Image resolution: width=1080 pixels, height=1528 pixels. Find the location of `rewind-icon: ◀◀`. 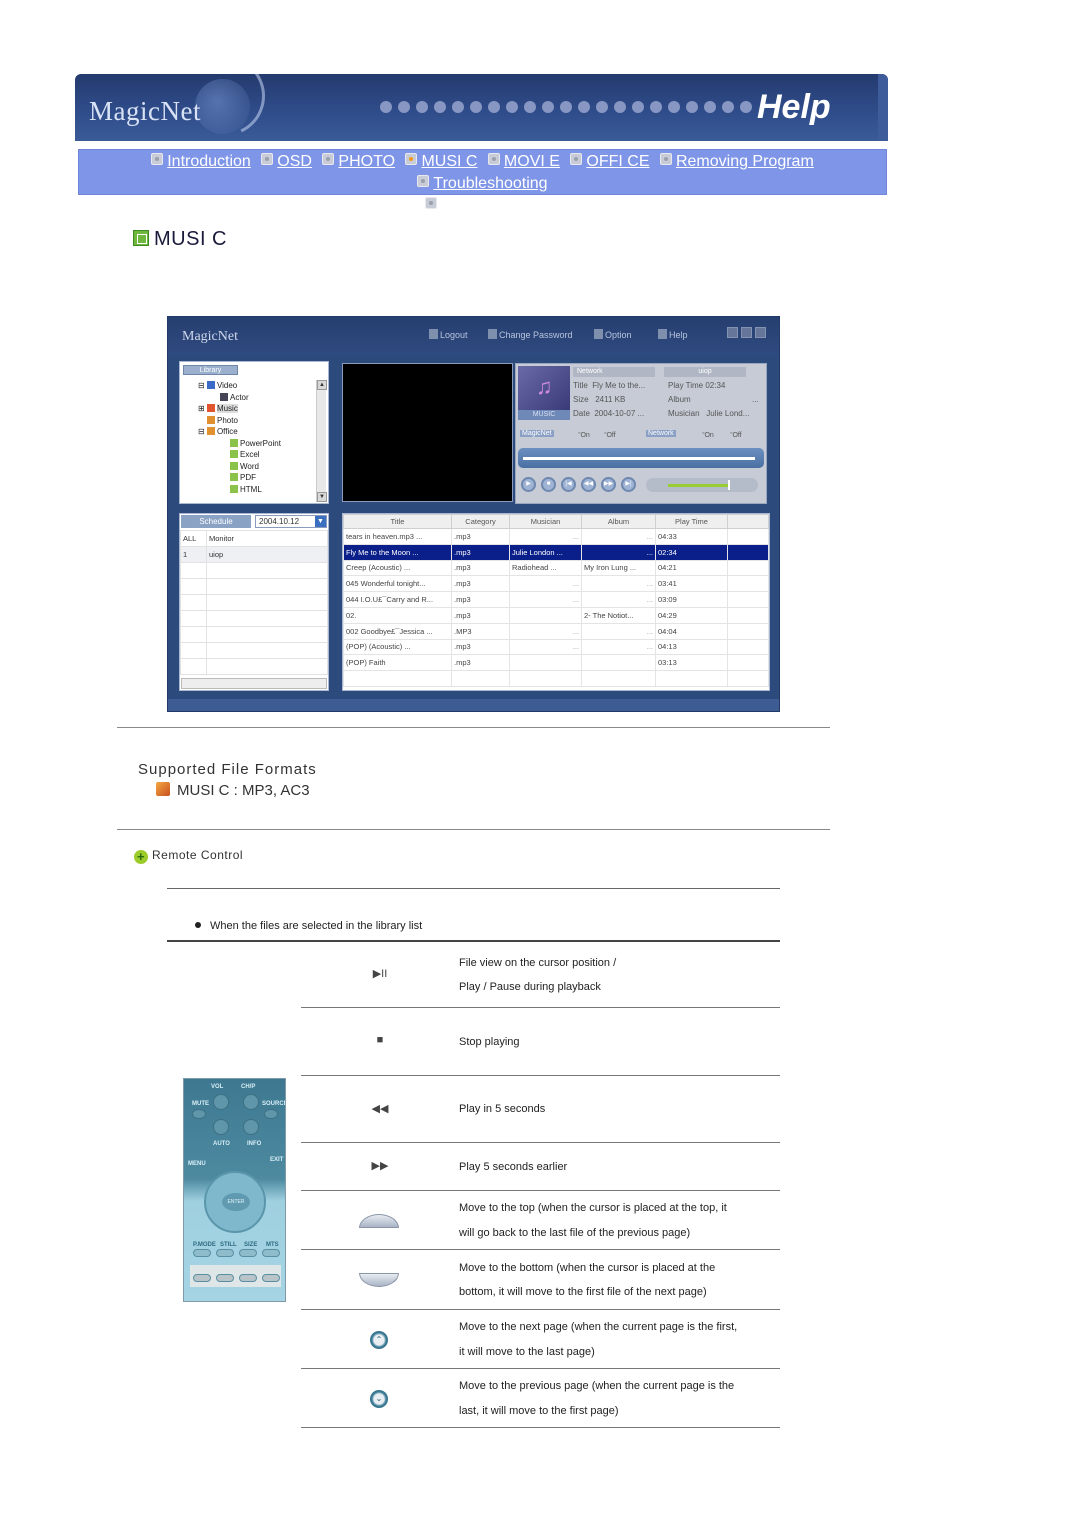

rewind-icon: ◀◀ is located at coordinates (380, 1108).